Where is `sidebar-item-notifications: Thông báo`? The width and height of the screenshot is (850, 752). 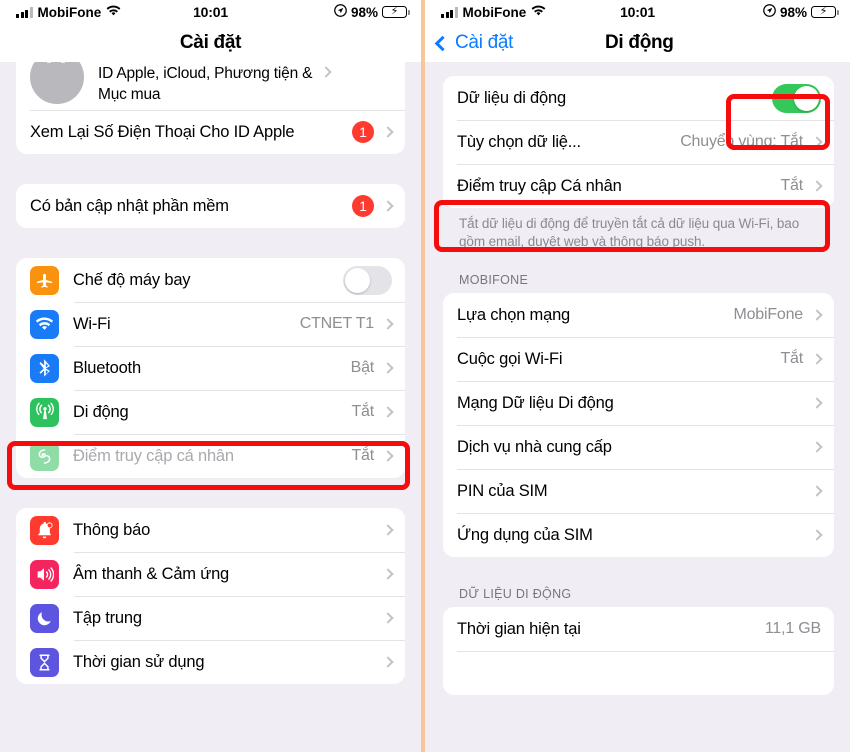 sidebar-item-notifications: Thông báo is located at coordinates (210, 530).